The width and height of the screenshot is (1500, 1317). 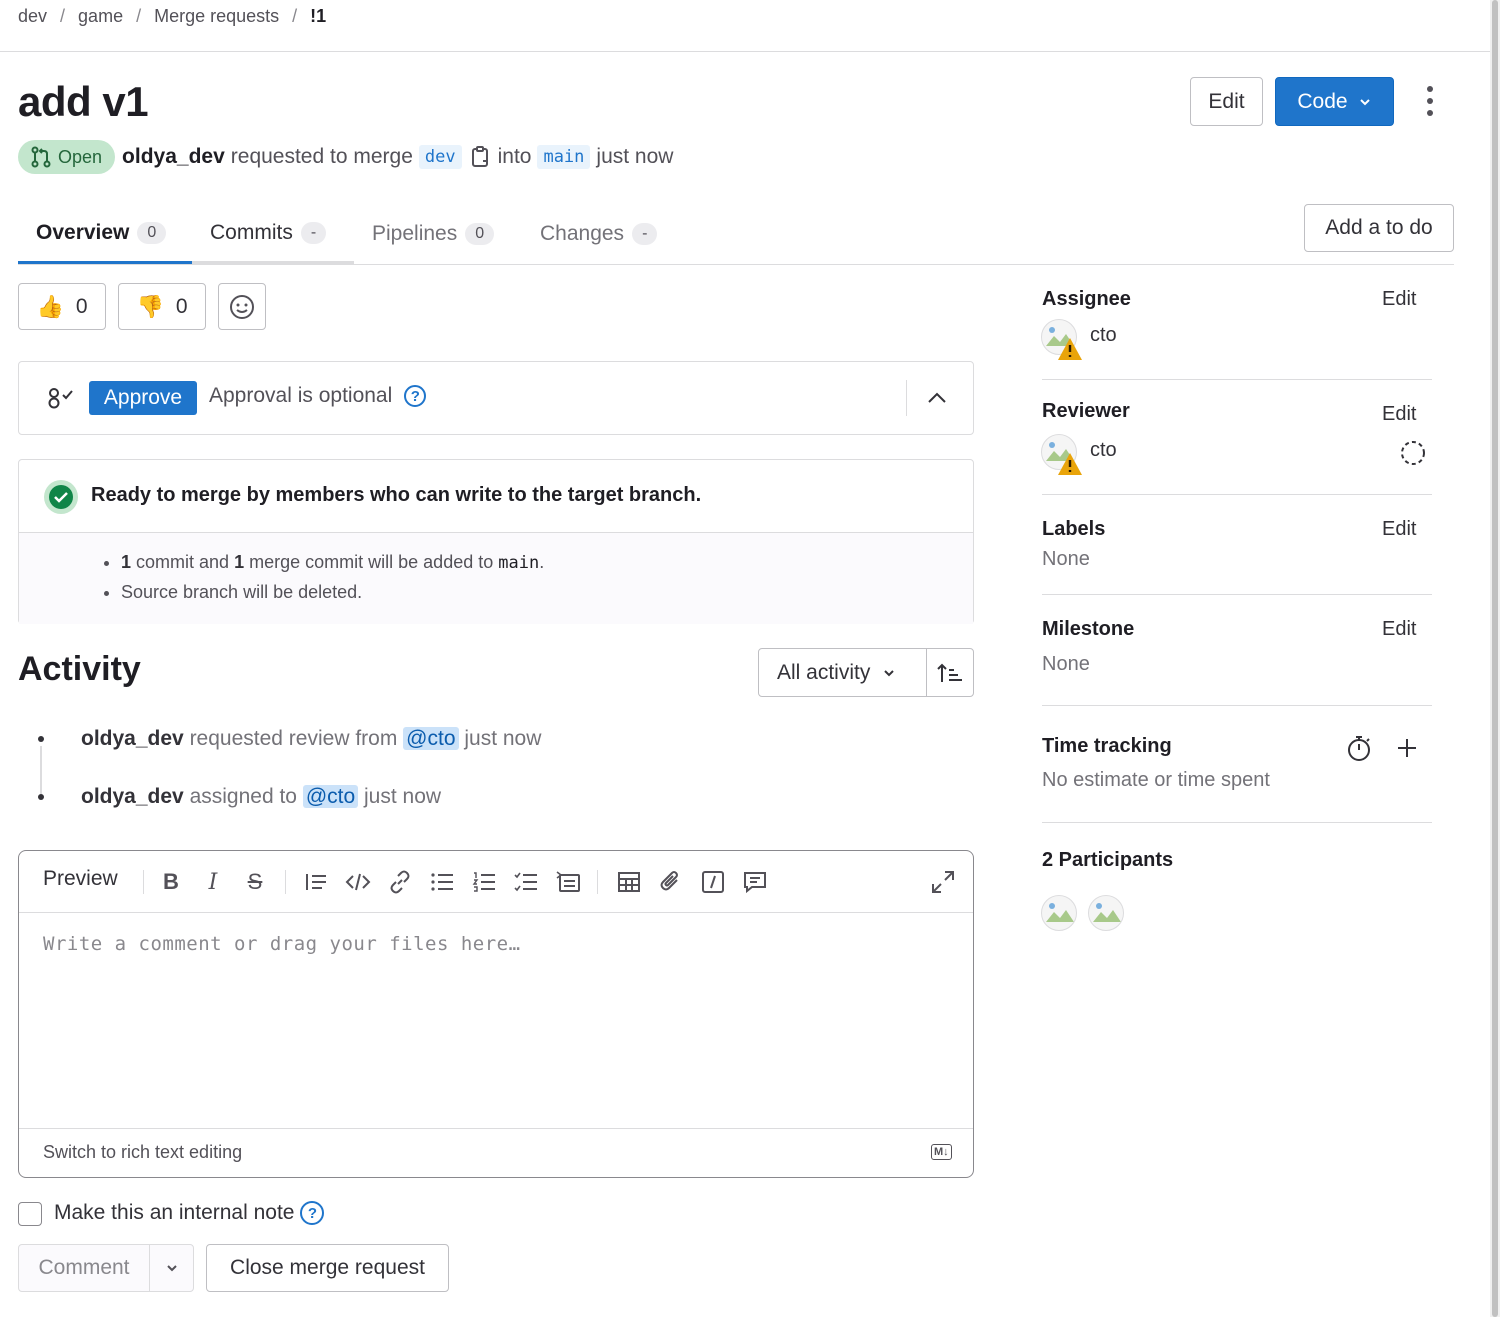 What do you see at coordinates (842, 672) in the screenshot?
I see `activity-filter-dropdown: All activity` at bounding box center [842, 672].